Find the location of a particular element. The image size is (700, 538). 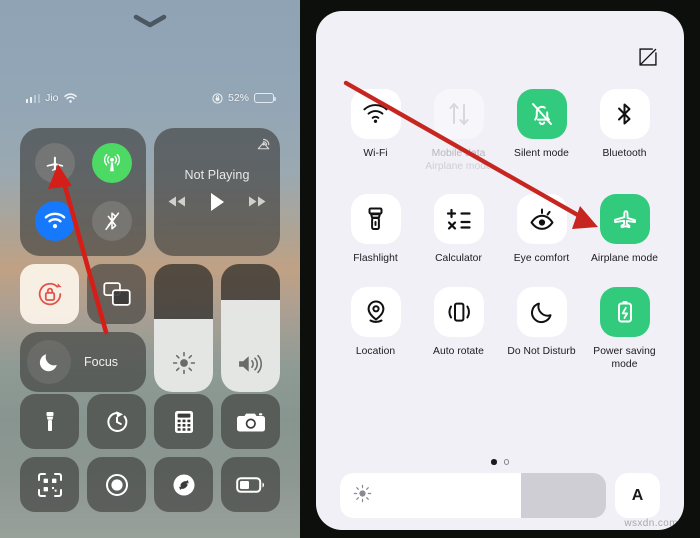

auto-rotate-icon is located at coordinates (458, 312).